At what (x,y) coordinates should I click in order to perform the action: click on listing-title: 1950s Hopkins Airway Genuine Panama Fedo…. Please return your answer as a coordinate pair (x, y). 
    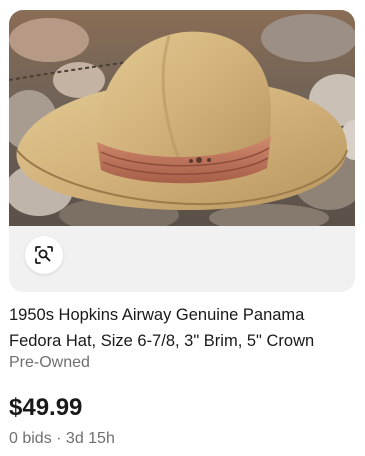
    Looking at the image, I should click on (184, 328).